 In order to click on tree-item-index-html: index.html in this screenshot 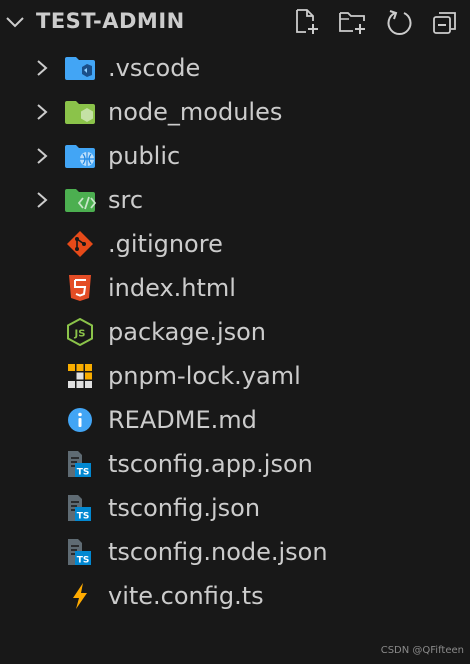, I will do `click(235, 288)`.